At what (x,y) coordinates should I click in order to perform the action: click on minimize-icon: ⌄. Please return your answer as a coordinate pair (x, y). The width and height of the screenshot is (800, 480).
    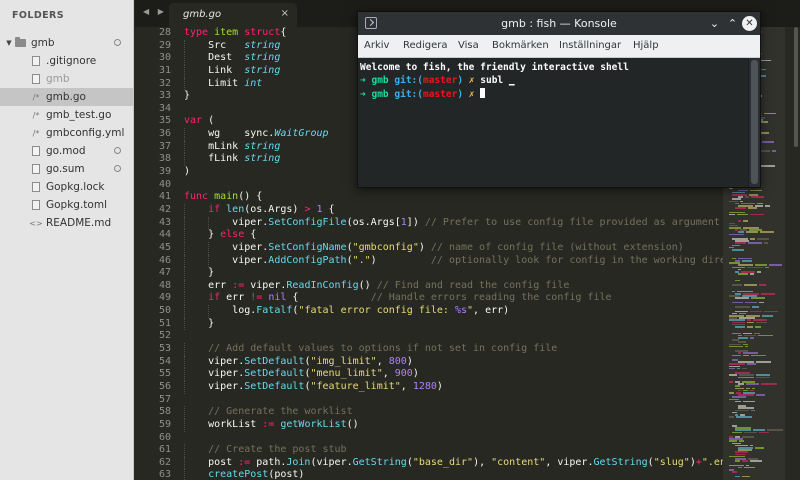
    Looking at the image, I should click on (714, 23).